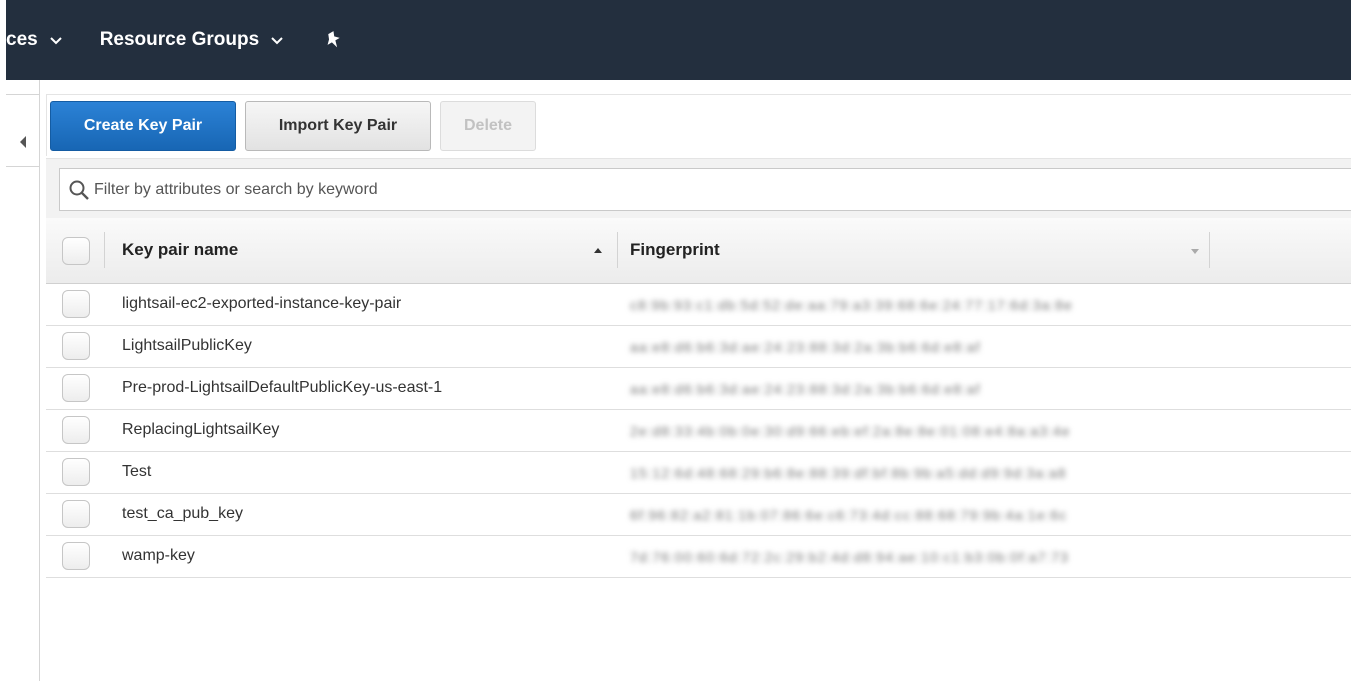  What do you see at coordinates (179, 39) in the screenshot?
I see `resource-groups-label: Resource Groups` at bounding box center [179, 39].